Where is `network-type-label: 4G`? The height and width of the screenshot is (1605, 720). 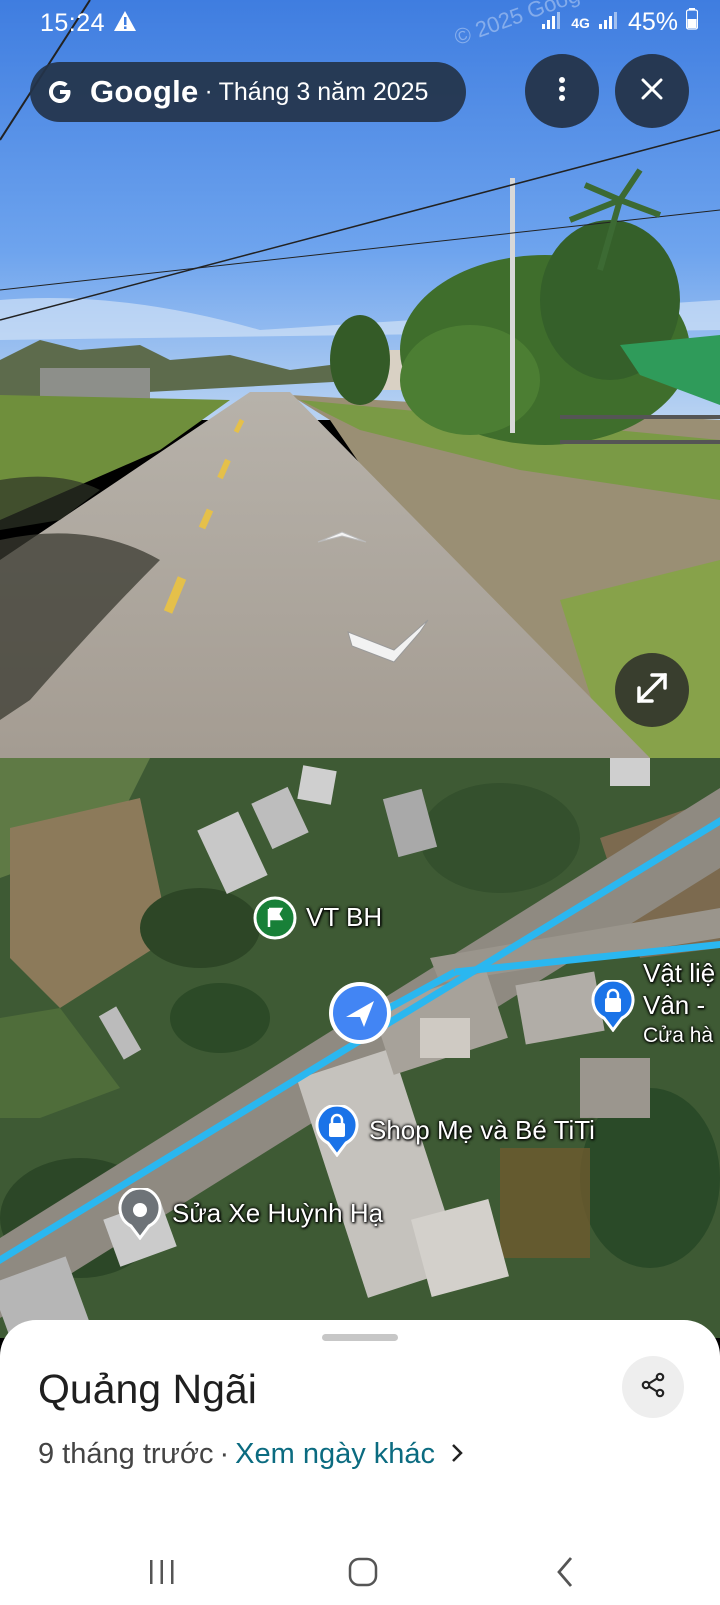
network-type-label: 4G is located at coordinates (580, 22).